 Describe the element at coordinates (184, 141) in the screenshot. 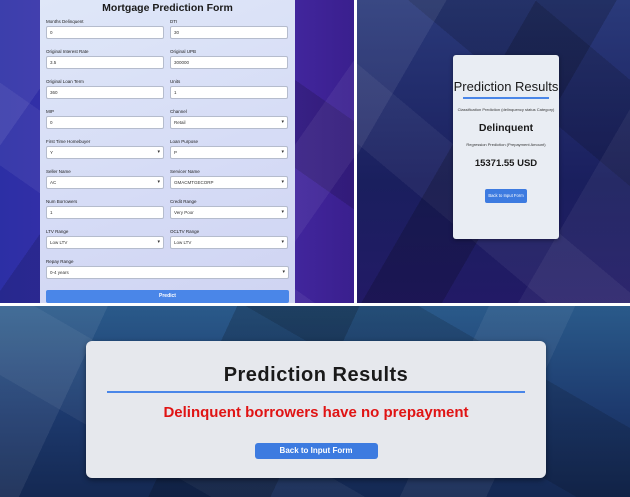

I see `loan-purpose-label: Loan Purpose` at that location.